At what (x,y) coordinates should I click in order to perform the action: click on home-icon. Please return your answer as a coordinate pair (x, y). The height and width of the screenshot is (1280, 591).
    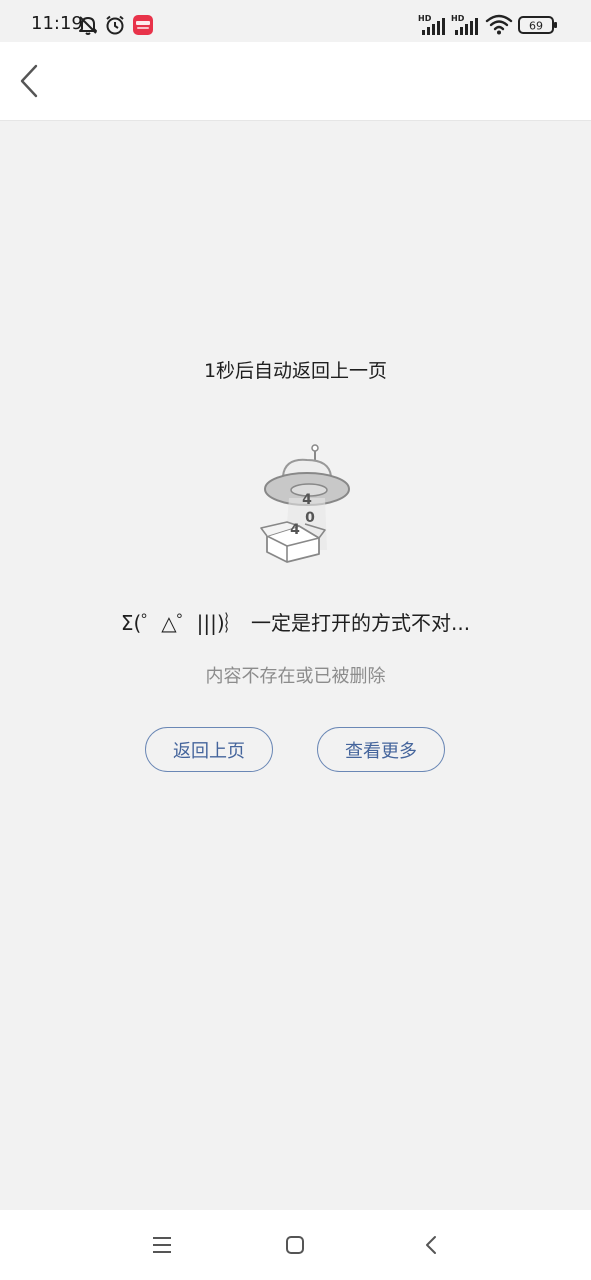
    Looking at the image, I should click on (295, 1245).